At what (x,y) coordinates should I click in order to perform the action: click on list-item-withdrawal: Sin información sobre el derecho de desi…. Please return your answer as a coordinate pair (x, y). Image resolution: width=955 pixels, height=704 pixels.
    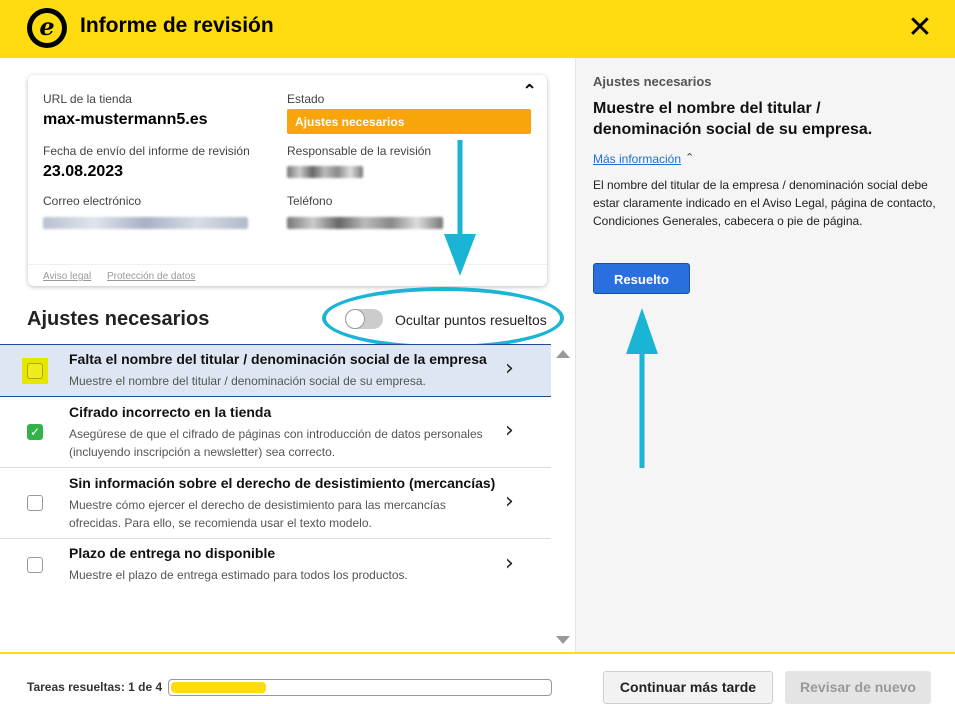
    Looking at the image, I should click on (275, 504).